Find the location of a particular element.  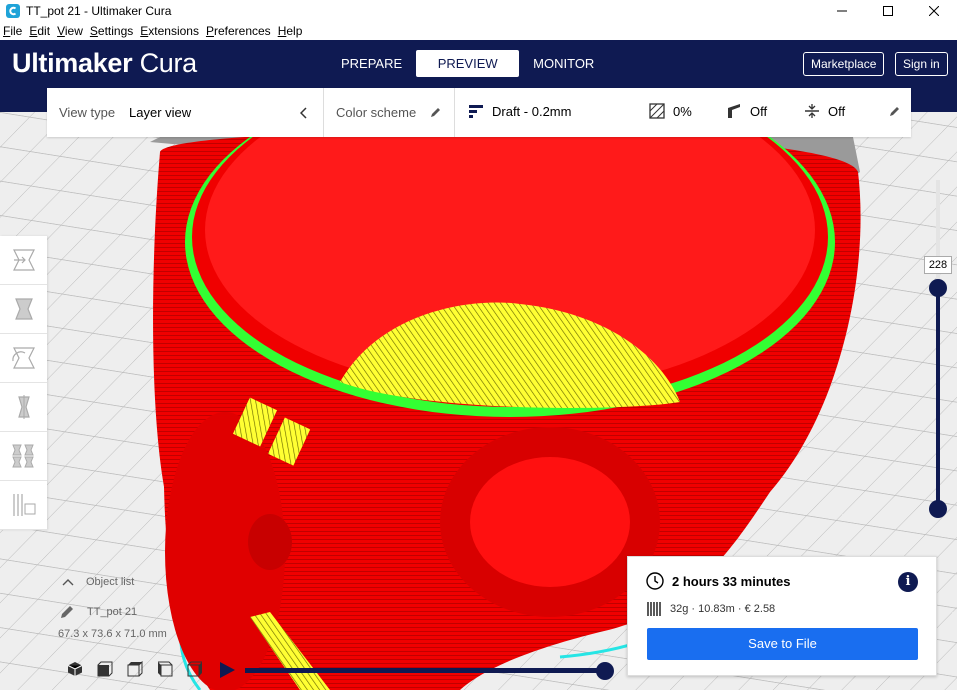

close-icon is located at coordinates (934, 10).